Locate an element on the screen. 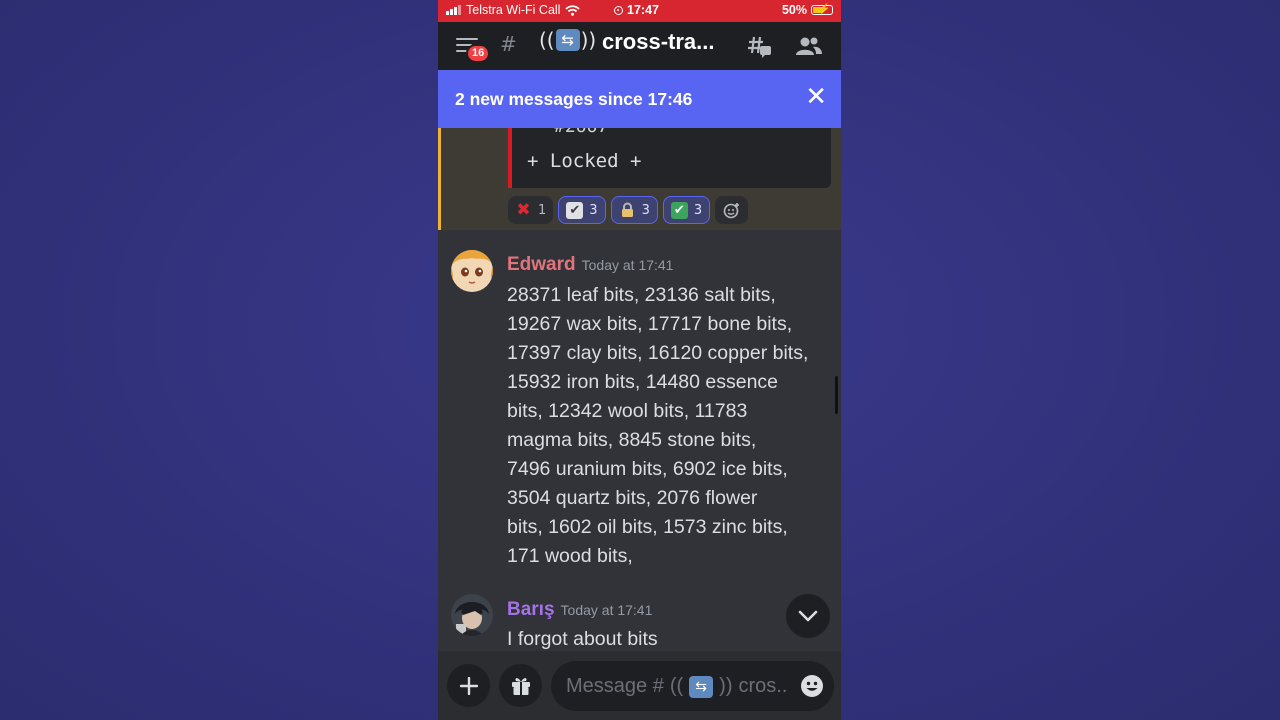 This screenshot has width=1280, height=720. wifi-icon is located at coordinates (573, 10).